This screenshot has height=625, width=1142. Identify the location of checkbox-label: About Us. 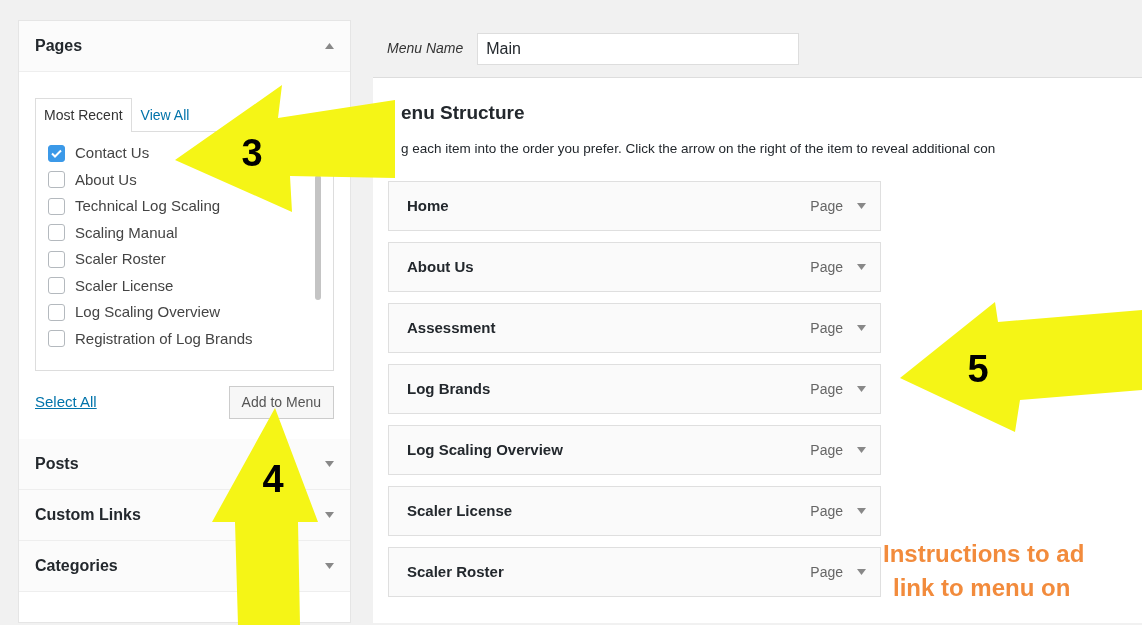
(106, 179).